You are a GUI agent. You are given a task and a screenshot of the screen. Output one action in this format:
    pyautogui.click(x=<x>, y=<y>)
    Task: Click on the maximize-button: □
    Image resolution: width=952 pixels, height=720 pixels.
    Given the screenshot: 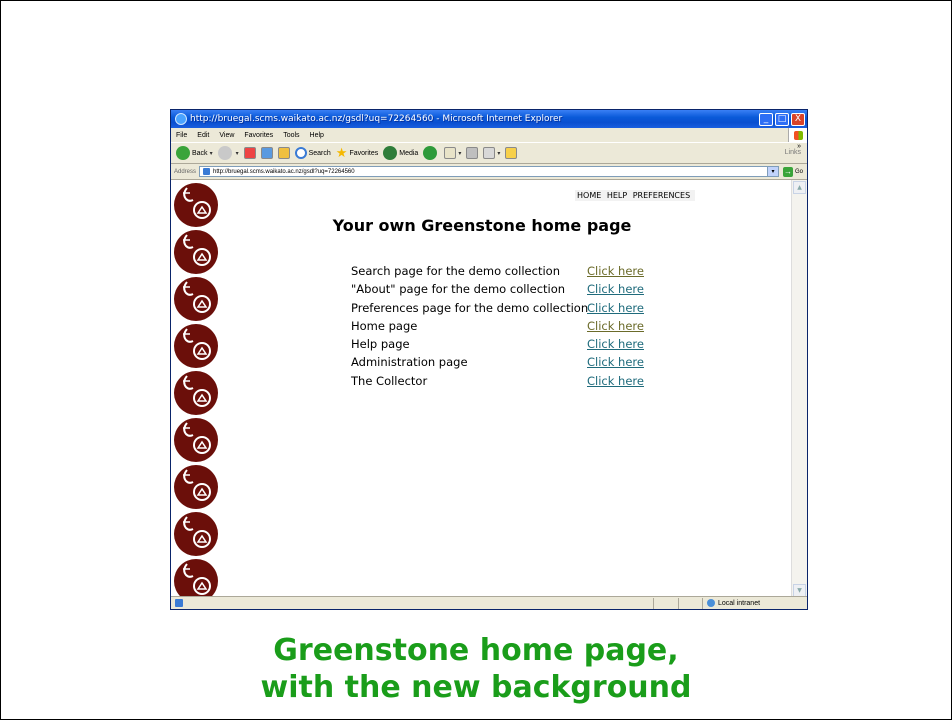 What is the action you would take?
    pyautogui.click(x=782, y=119)
    